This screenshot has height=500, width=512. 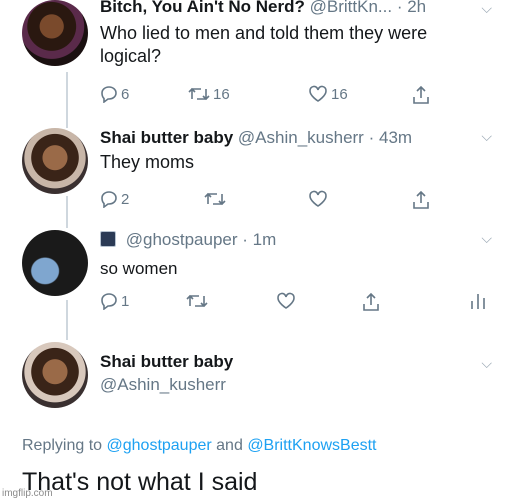 I want to click on tweet-actions: 1, so click(x=300, y=303).